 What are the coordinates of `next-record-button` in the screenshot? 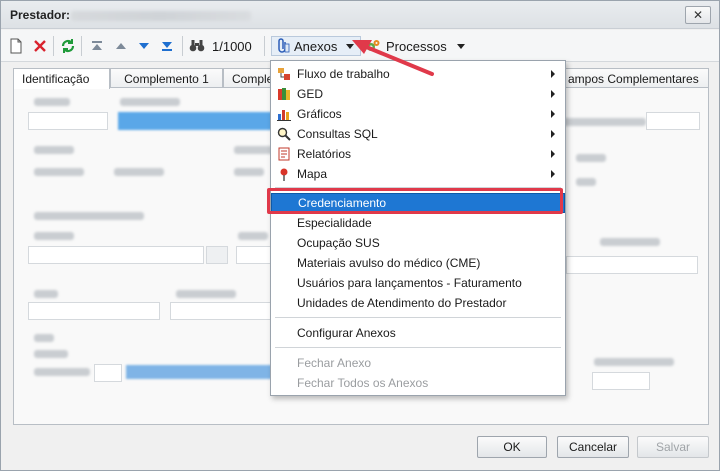 It's located at (144, 46).